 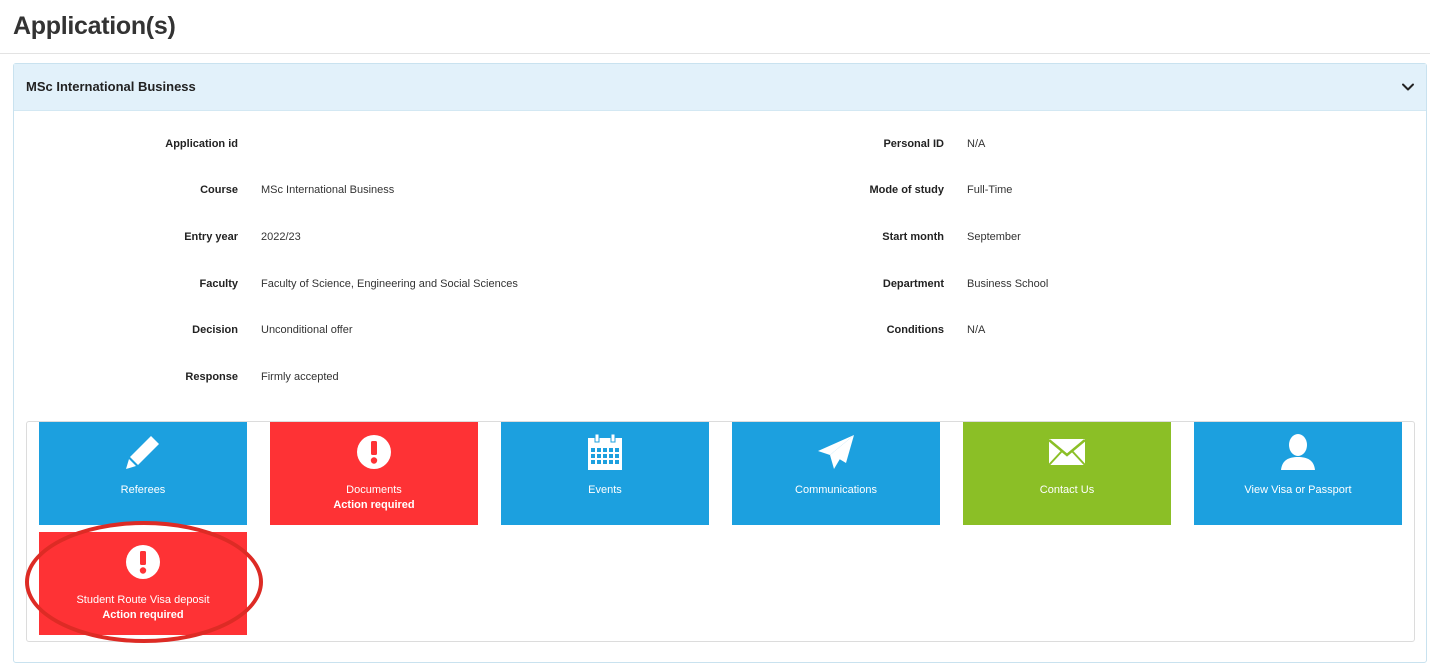 I want to click on tile-events-label: Events, so click(x=605, y=490).